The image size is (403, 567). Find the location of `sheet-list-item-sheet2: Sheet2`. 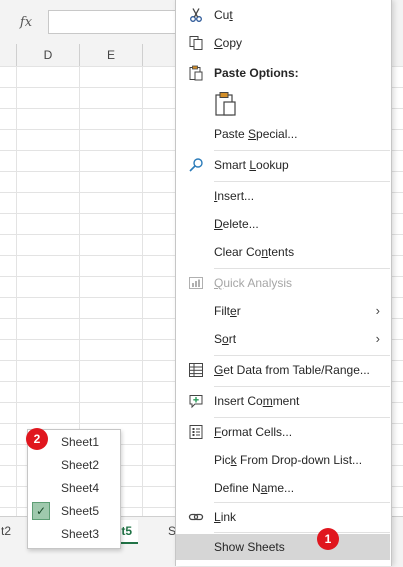

sheet-list-item-sheet2: Sheet2 is located at coordinates (74, 465).